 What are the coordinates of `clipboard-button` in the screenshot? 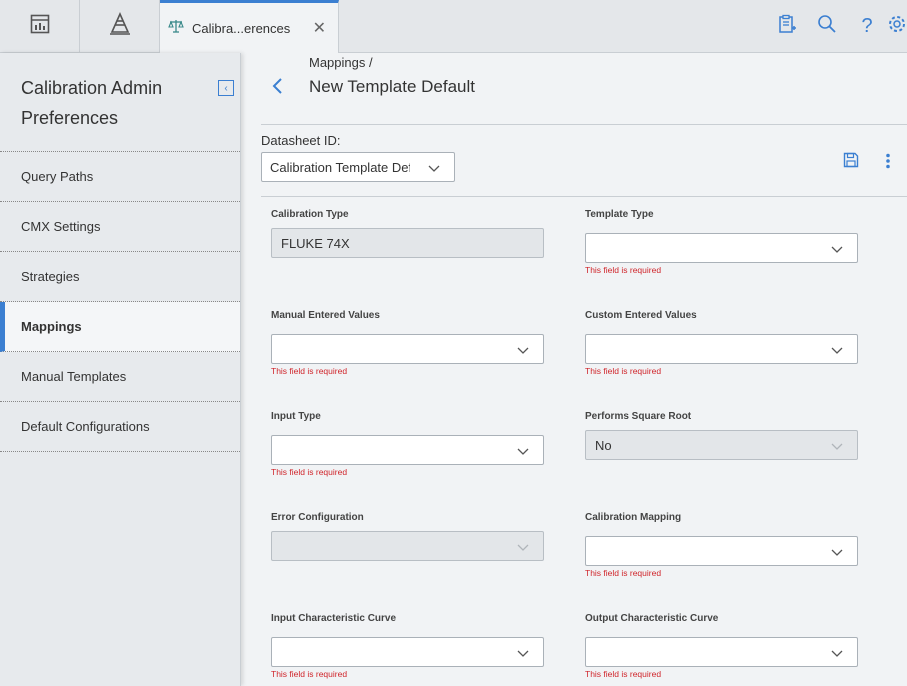 It's located at (787, 26).